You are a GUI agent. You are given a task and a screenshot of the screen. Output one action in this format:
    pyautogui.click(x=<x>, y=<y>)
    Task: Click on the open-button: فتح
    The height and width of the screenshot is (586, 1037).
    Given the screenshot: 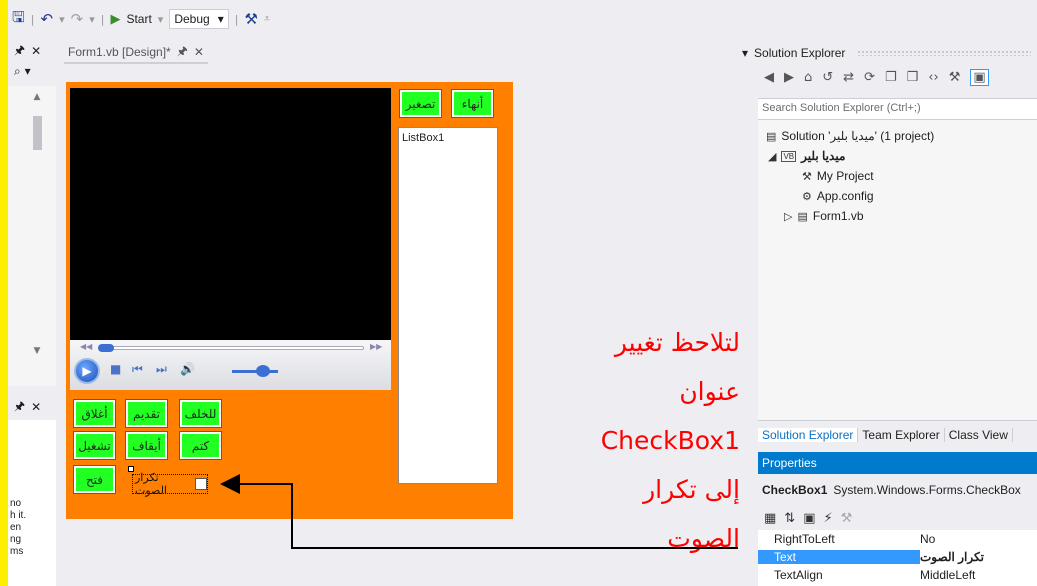 What is the action you would take?
    pyautogui.click(x=94, y=479)
    